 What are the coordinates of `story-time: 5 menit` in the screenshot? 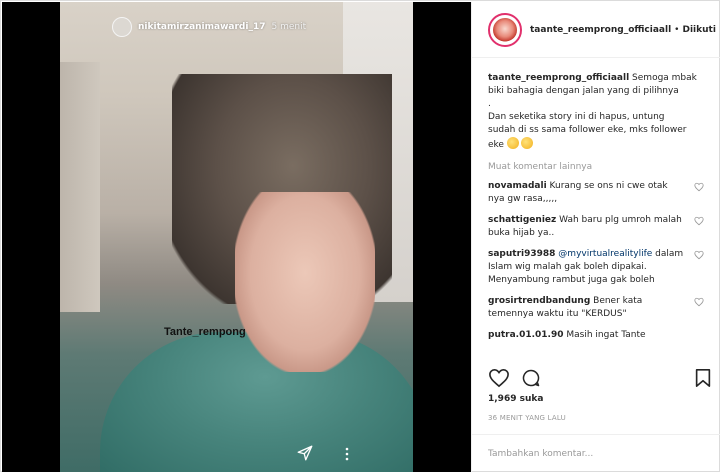 It's located at (289, 27).